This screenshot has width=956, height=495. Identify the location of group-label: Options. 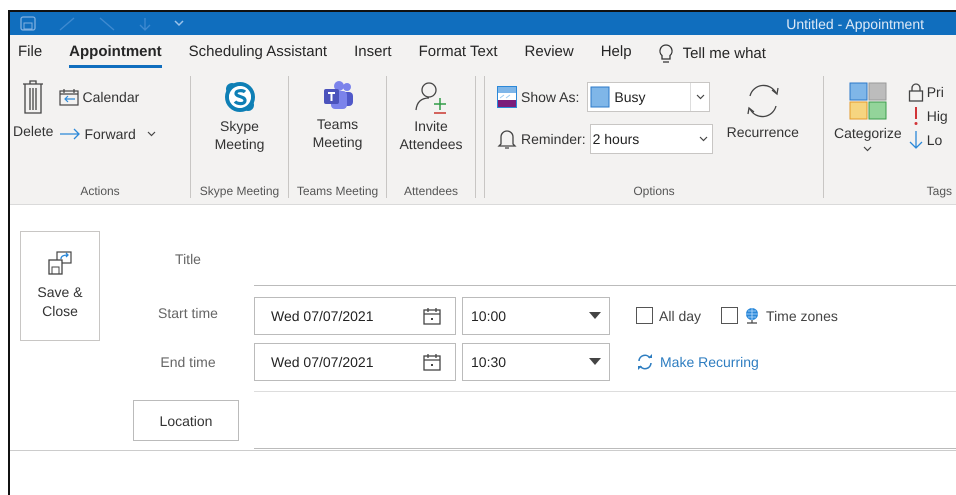
(654, 191).